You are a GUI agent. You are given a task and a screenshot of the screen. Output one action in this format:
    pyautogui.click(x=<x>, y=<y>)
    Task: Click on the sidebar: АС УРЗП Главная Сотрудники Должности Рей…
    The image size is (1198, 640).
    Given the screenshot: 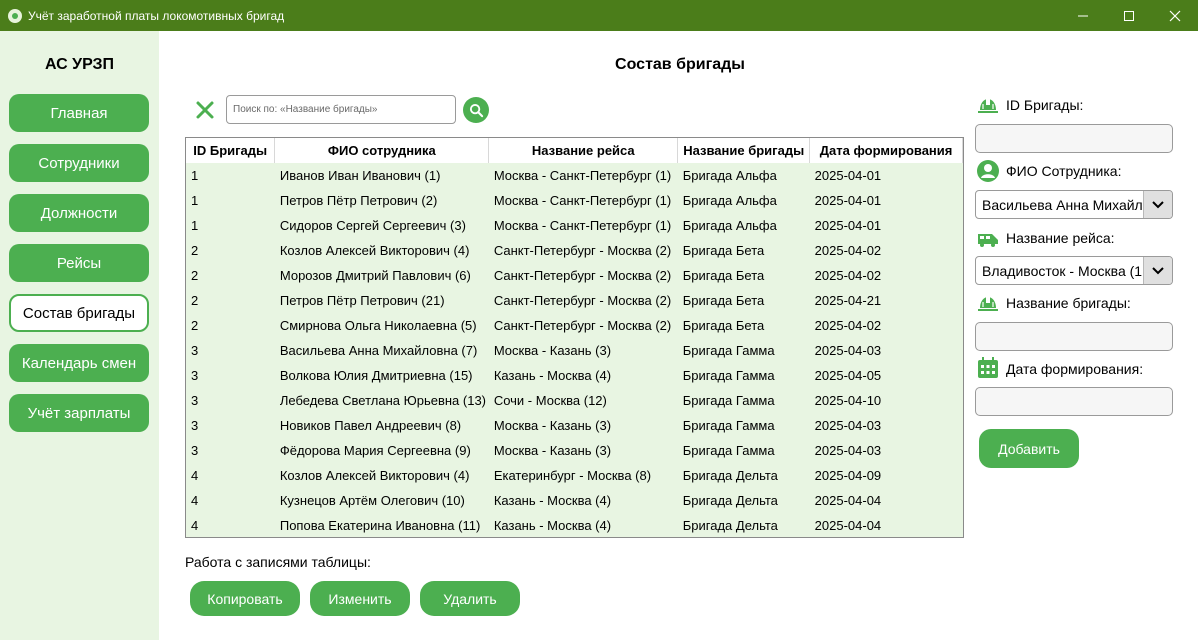 What is the action you would take?
    pyautogui.click(x=79, y=335)
    